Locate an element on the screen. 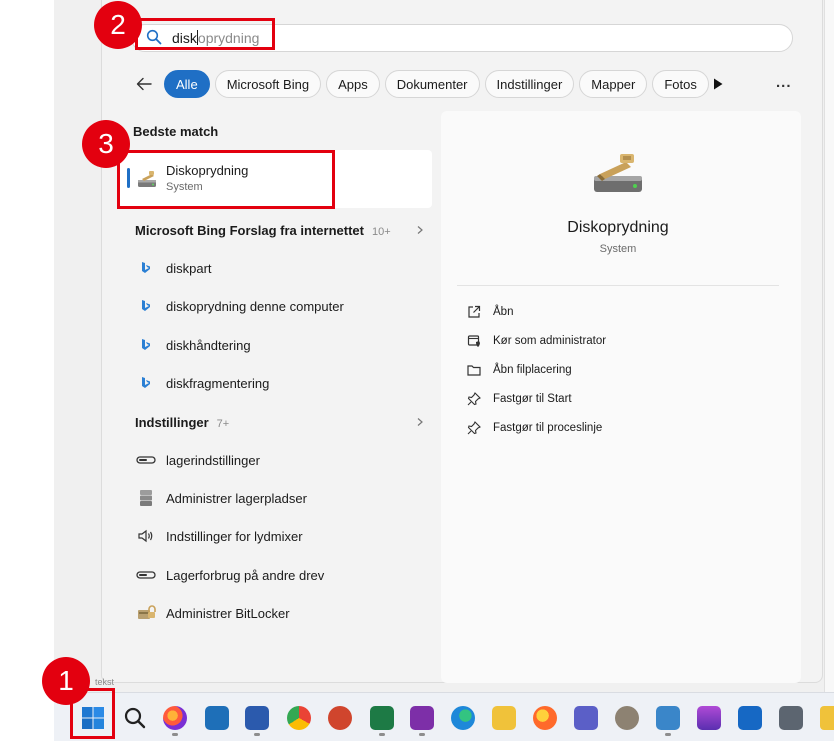 The image size is (834, 741). partial-label: tekst is located at coordinates (105, 682).